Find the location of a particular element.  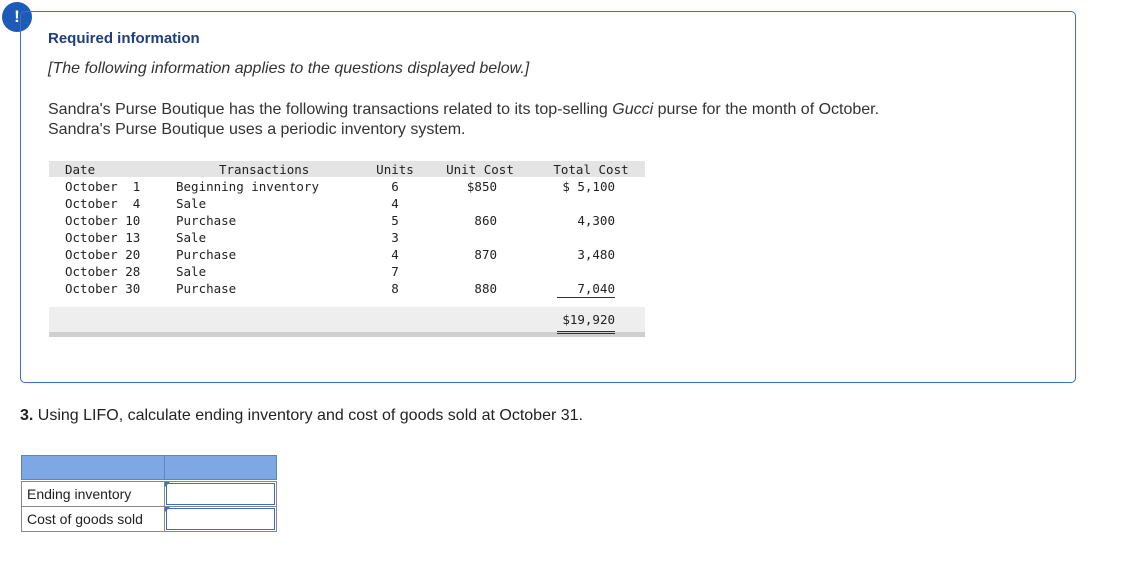

ending-inventory-cell is located at coordinates (220, 494).